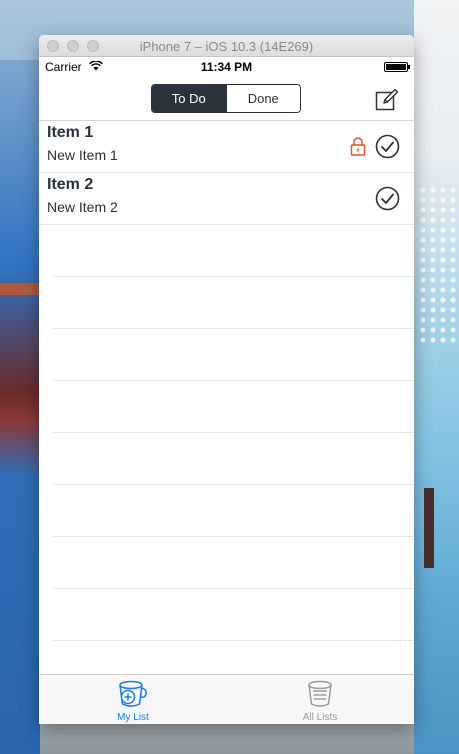 This screenshot has width=459, height=754. What do you see at coordinates (133, 693) in the screenshot?
I see `my-list-icon` at bounding box center [133, 693].